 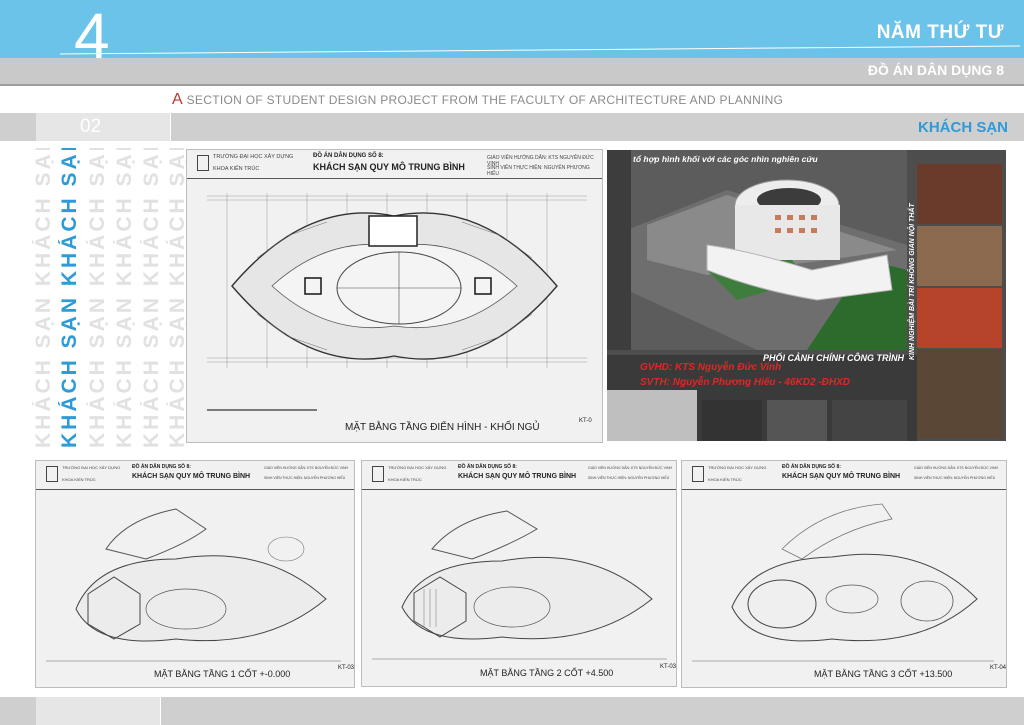 I want to click on sheet-caption: MẶT BẰNG TẦNG 3 CỐT +13.500, so click(x=883, y=674).